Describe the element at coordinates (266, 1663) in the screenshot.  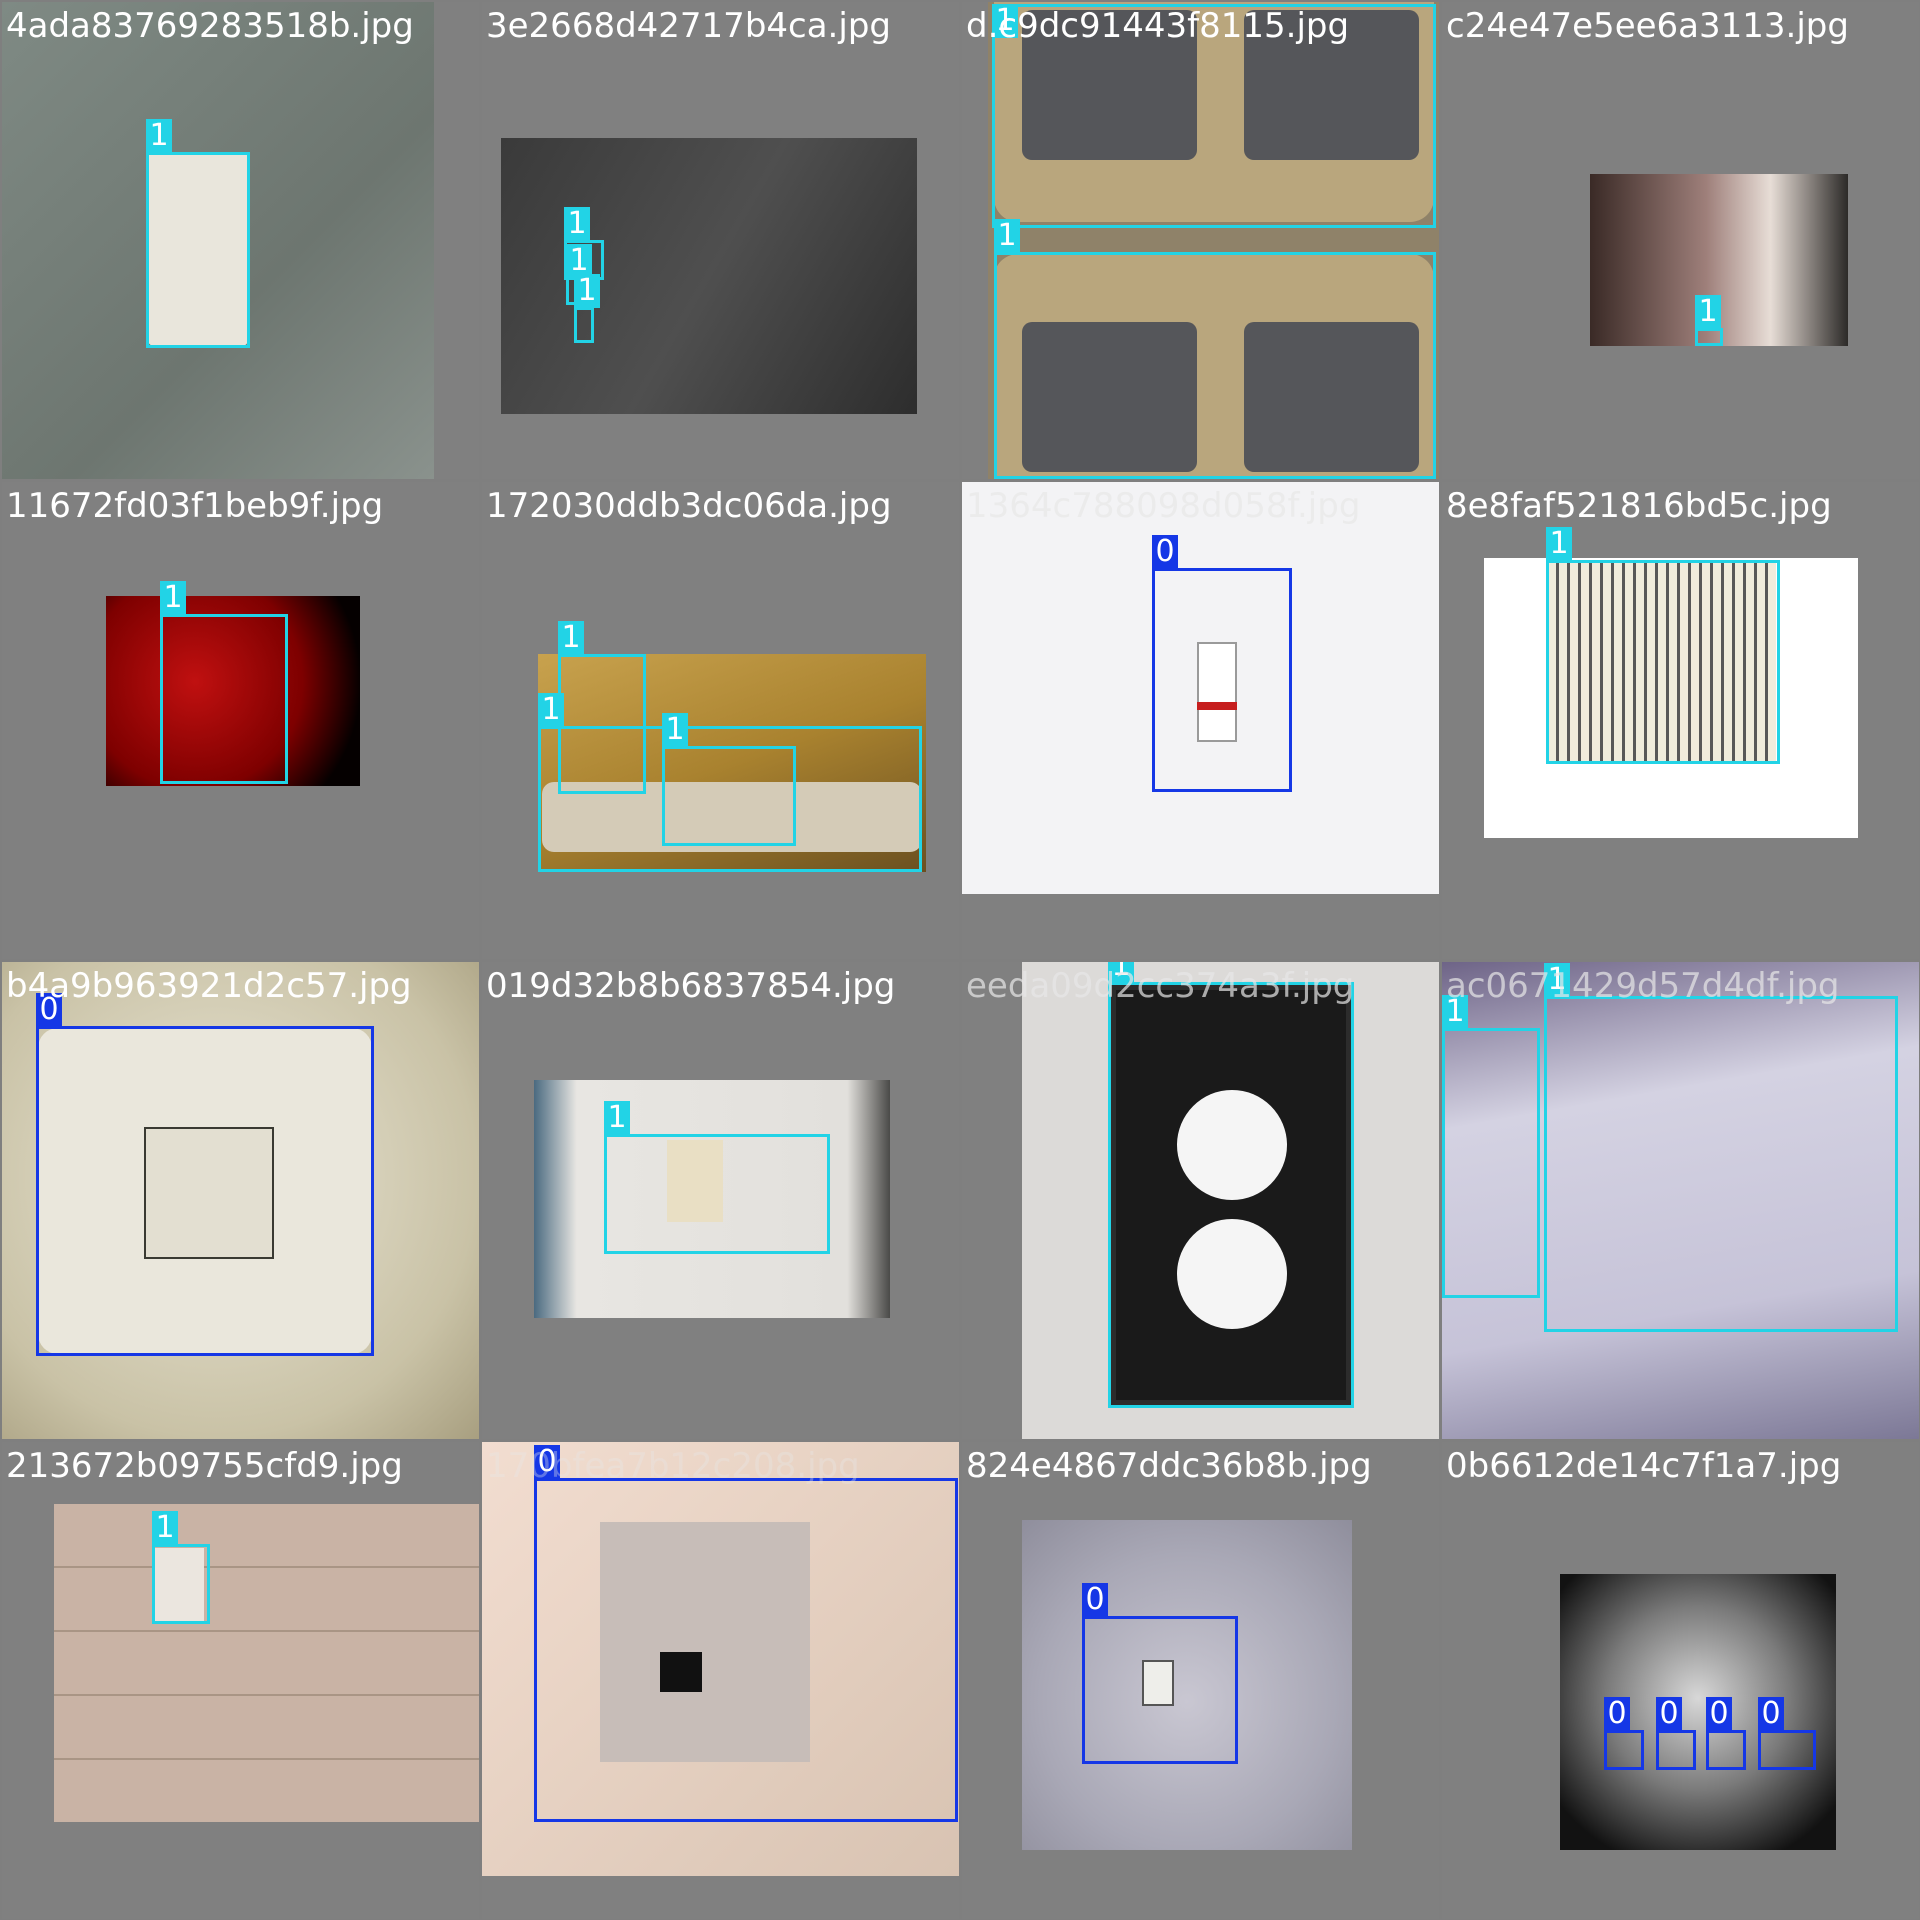
I see `photo-bathroom-tiles` at that location.